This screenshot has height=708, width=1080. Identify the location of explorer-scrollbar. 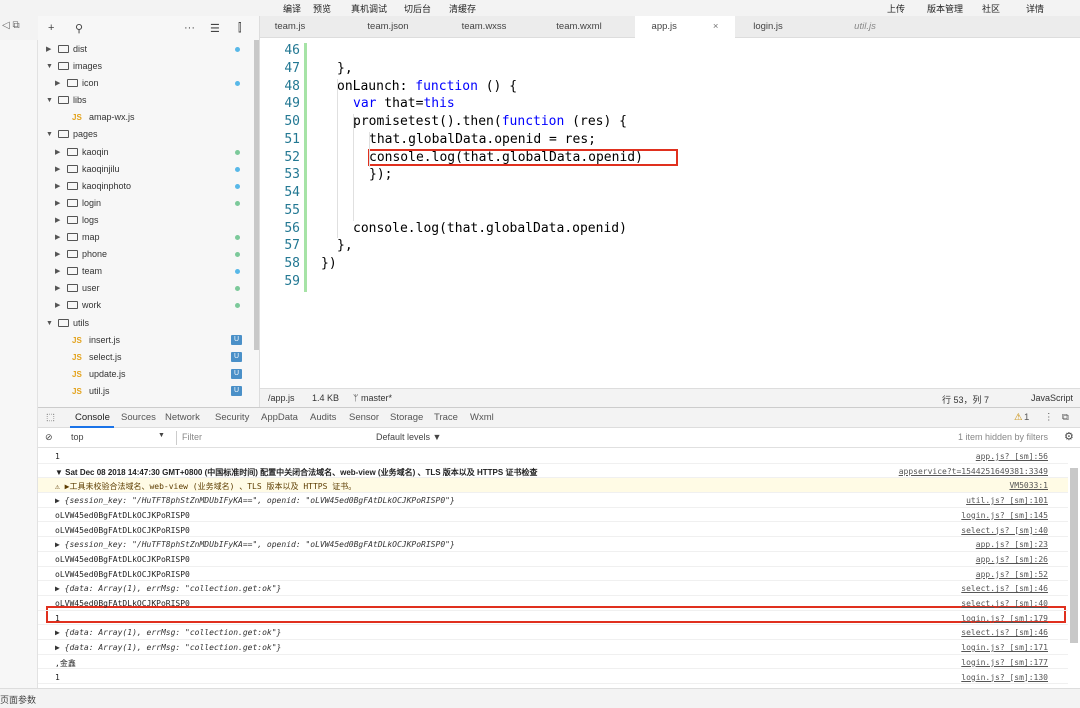
(256, 195).